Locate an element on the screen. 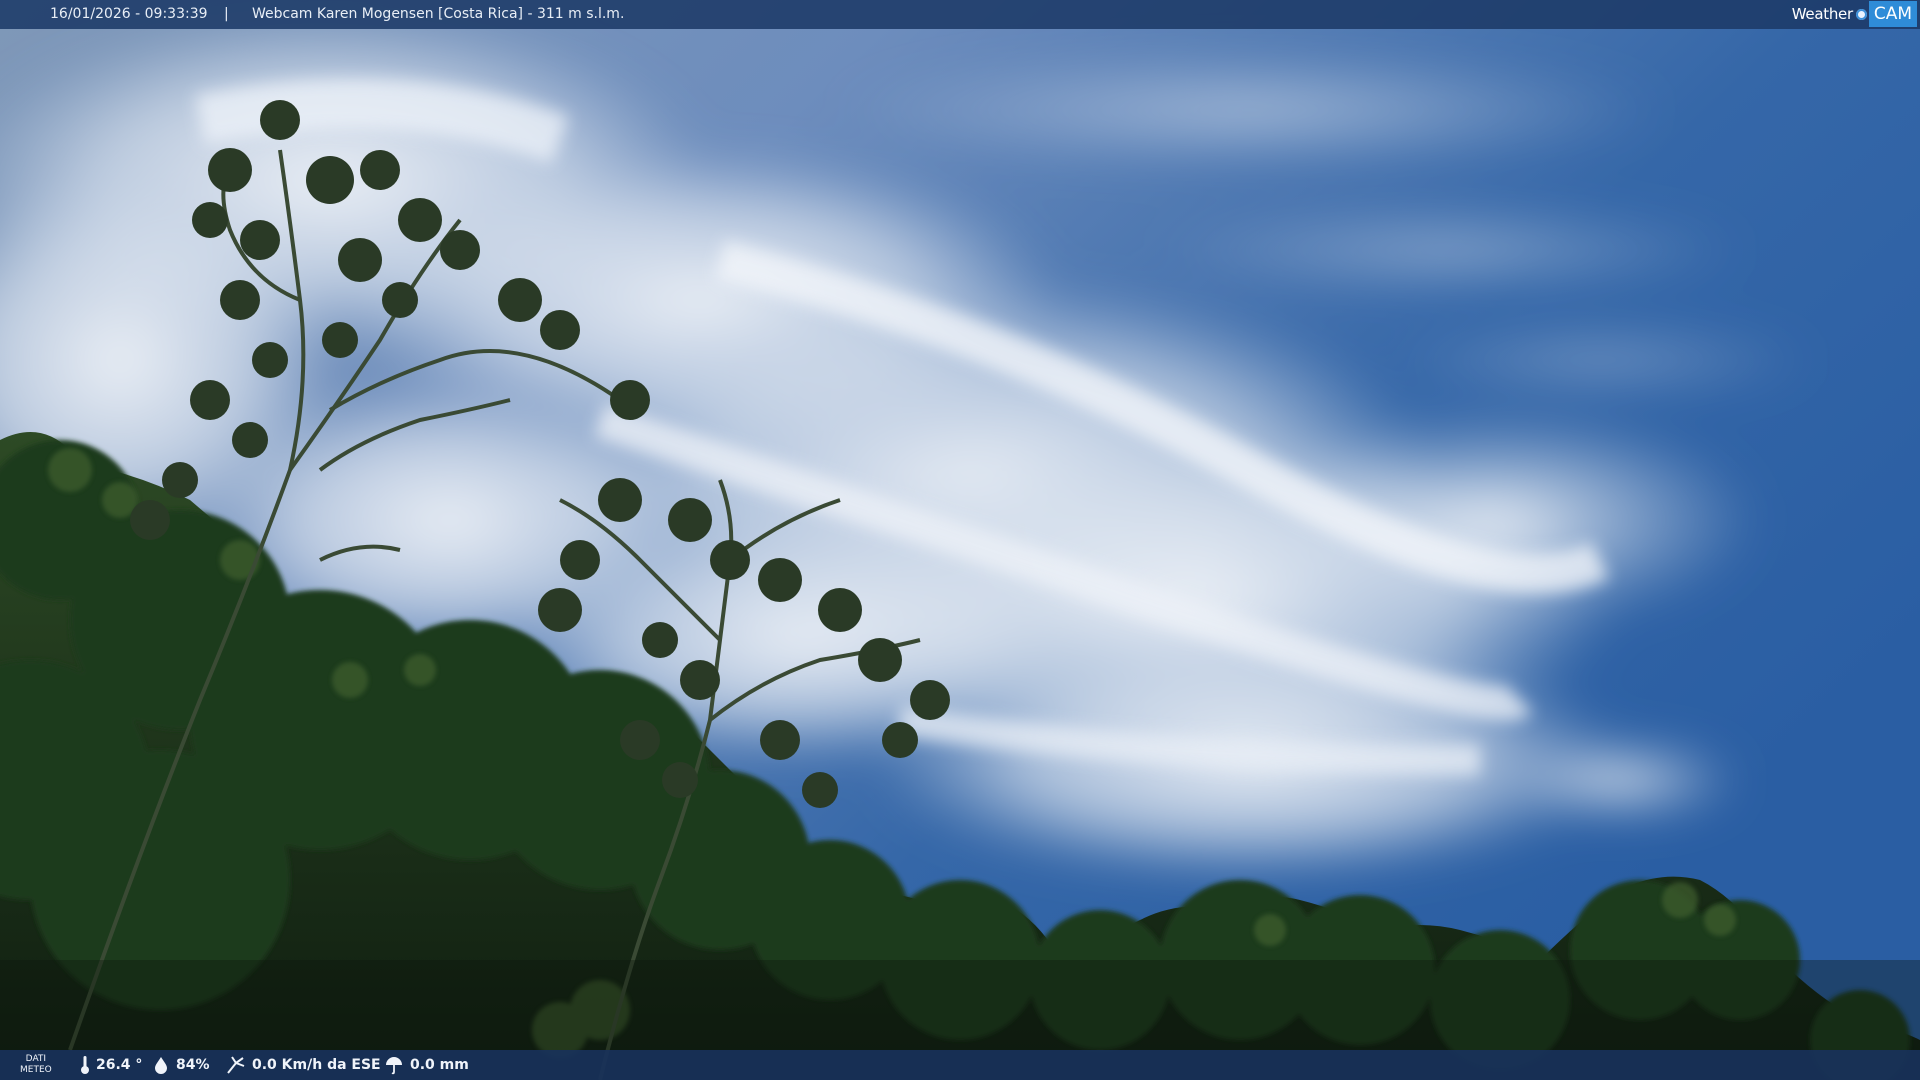  weather-data-label-line2: METEO is located at coordinates (36, 1070).